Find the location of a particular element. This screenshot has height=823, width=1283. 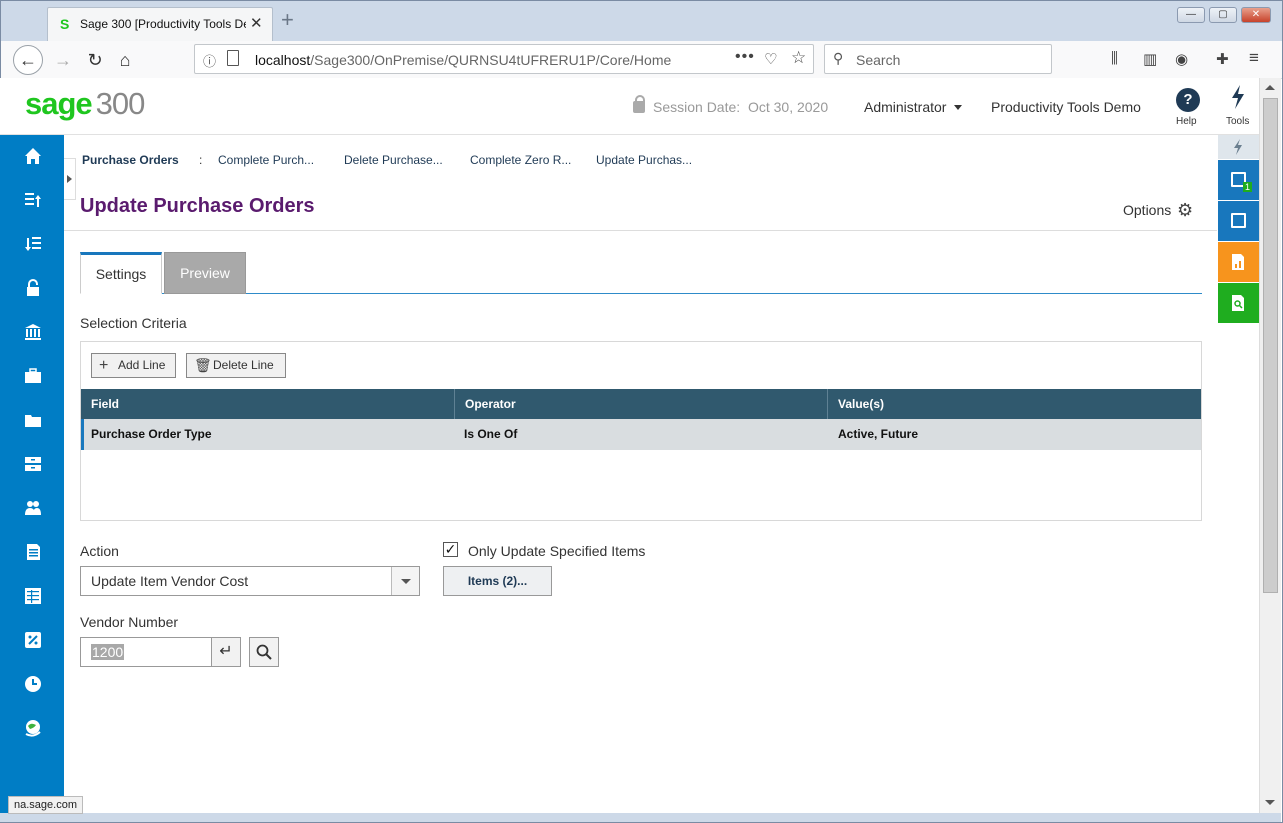

rp-windows: 1 is located at coordinates (1238, 180).